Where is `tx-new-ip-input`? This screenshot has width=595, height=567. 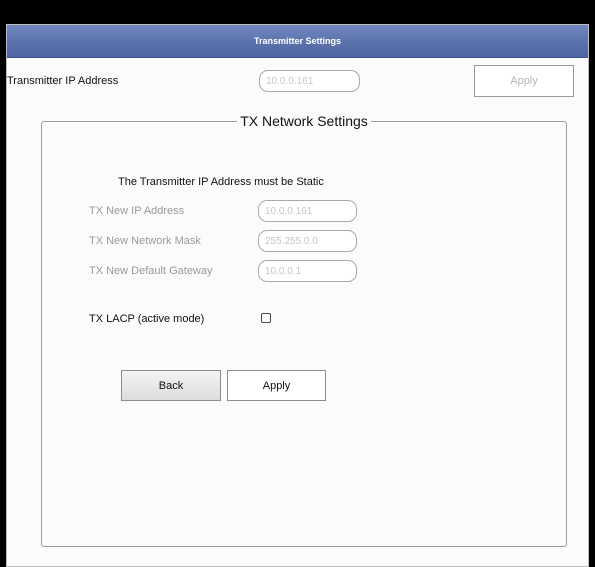 tx-new-ip-input is located at coordinates (307, 211).